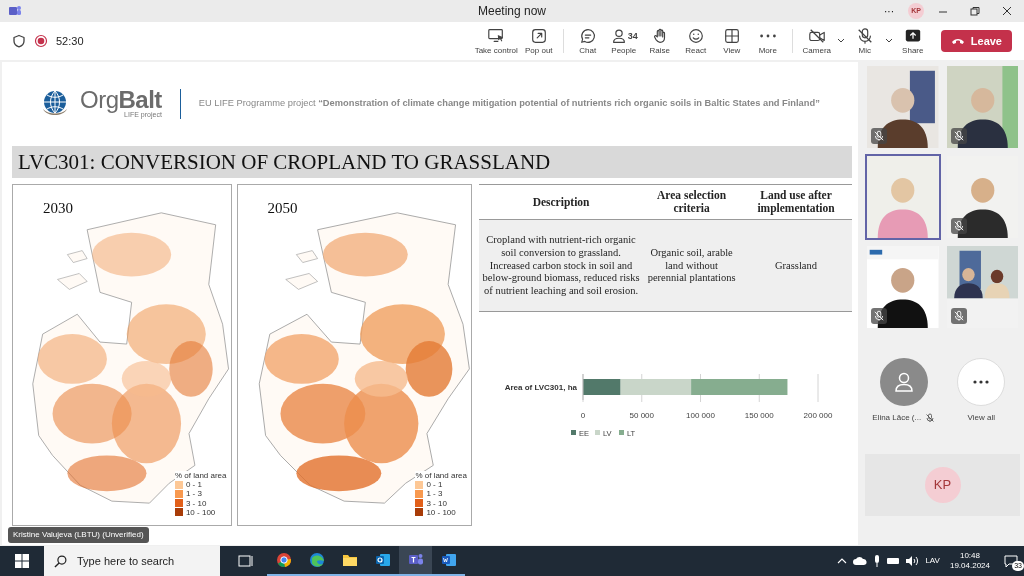  What do you see at coordinates (561, 202) in the screenshot?
I see `column-header: Description` at bounding box center [561, 202].